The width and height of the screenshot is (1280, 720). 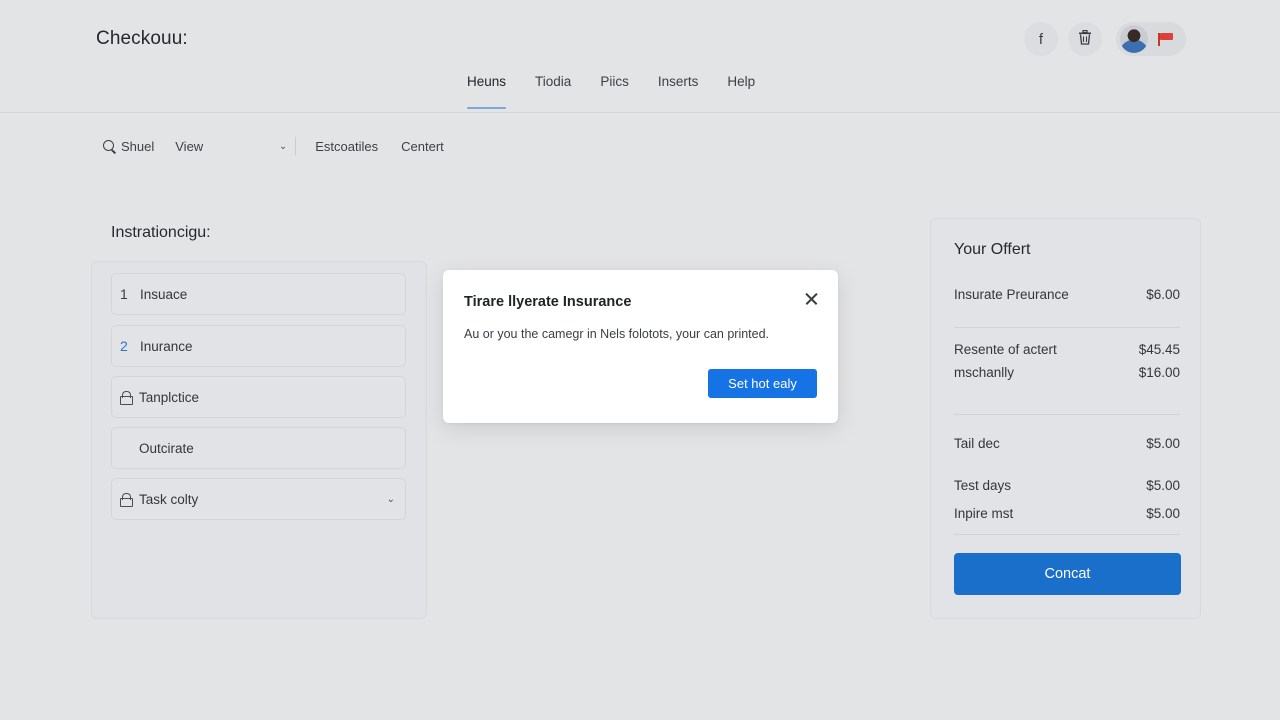 I want to click on trash-button, so click(x=1085, y=39).